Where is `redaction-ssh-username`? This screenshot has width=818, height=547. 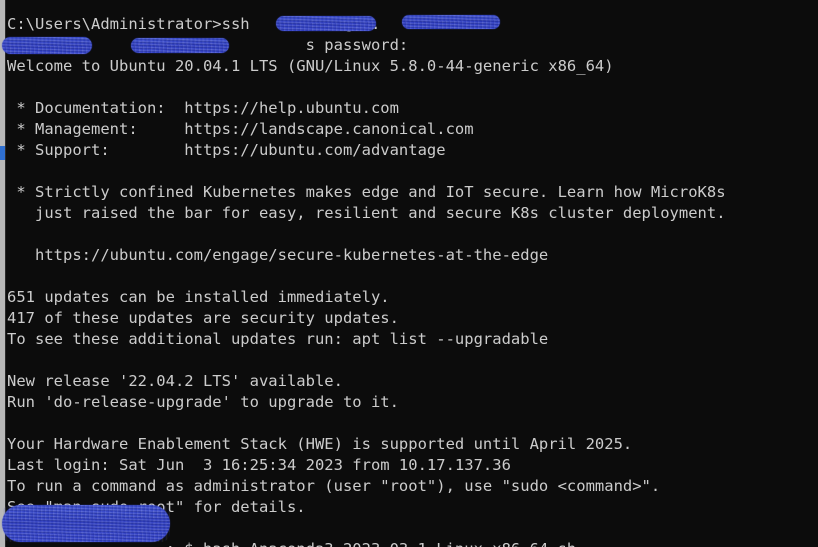 redaction-ssh-username is located at coordinates (326, 23).